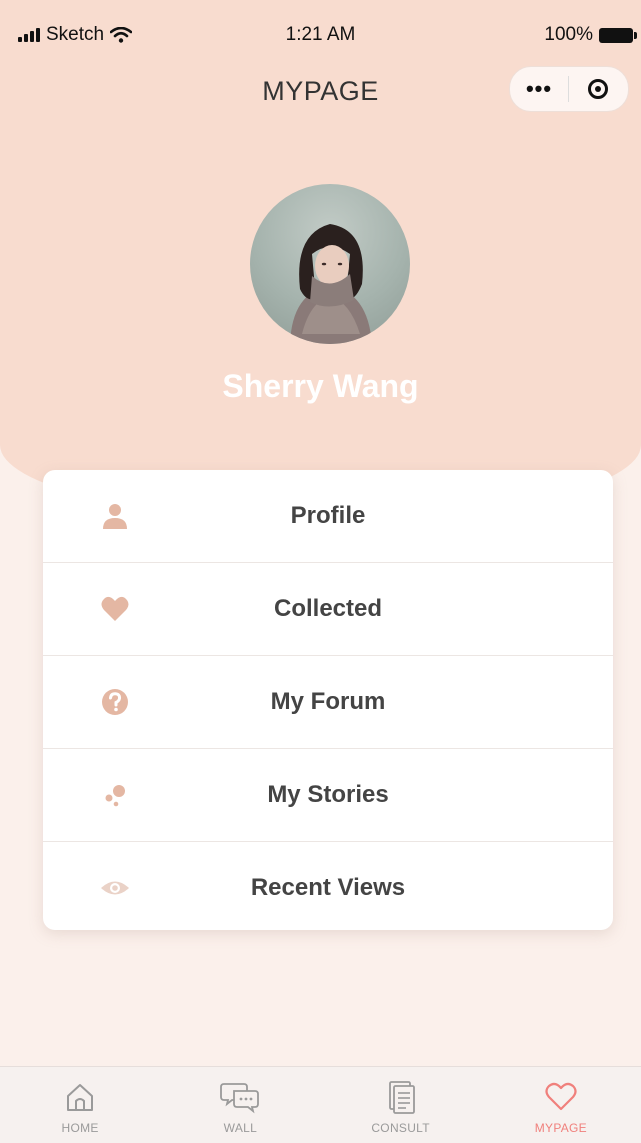  Describe the element at coordinates (401, 1097) in the screenshot. I see `document-icon` at that location.